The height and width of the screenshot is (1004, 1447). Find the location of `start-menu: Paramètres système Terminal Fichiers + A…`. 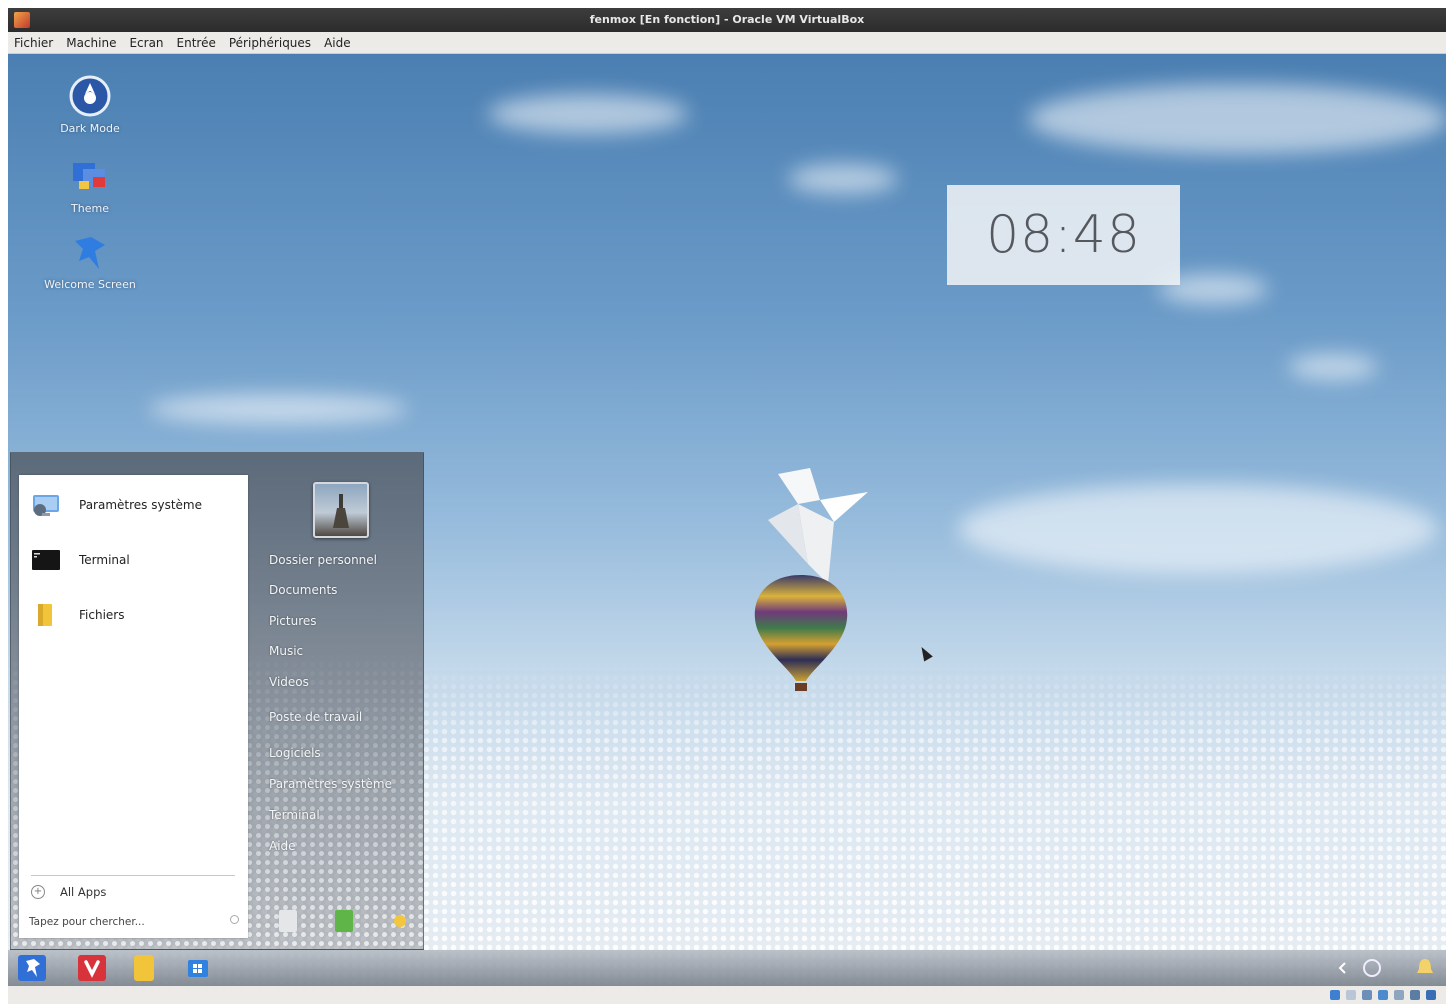

start-menu: Paramètres système Terminal Fichiers + A… is located at coordinates (217, 701).